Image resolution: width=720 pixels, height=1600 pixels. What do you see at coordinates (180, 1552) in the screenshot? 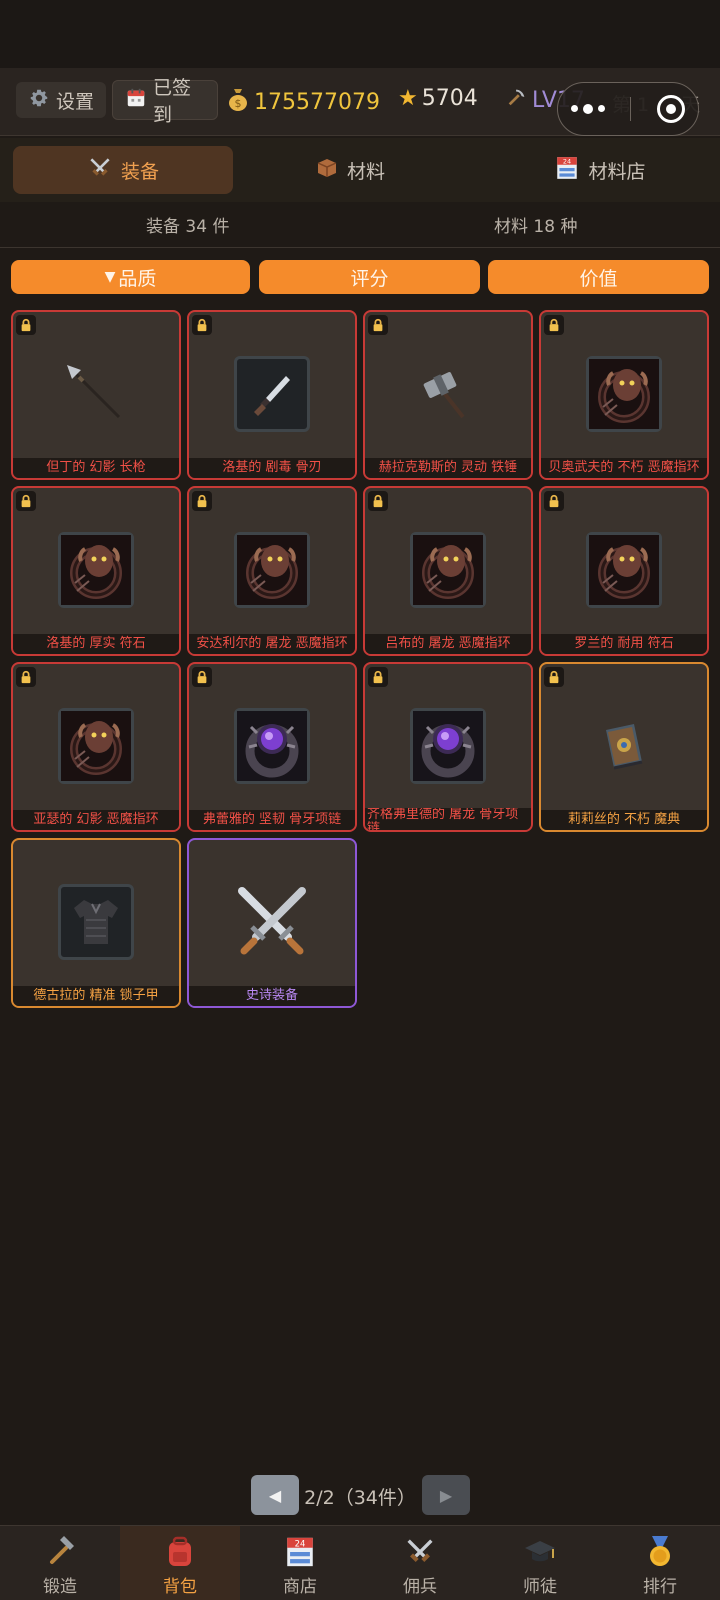
I see `backpack-icon` at bounding box center [180, 1552].